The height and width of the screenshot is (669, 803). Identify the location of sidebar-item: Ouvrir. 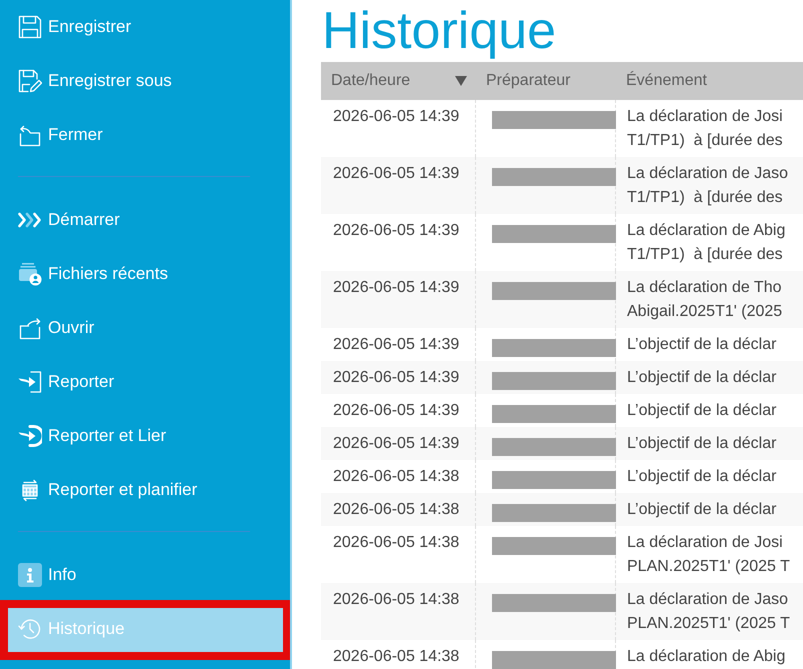
(145, 328).